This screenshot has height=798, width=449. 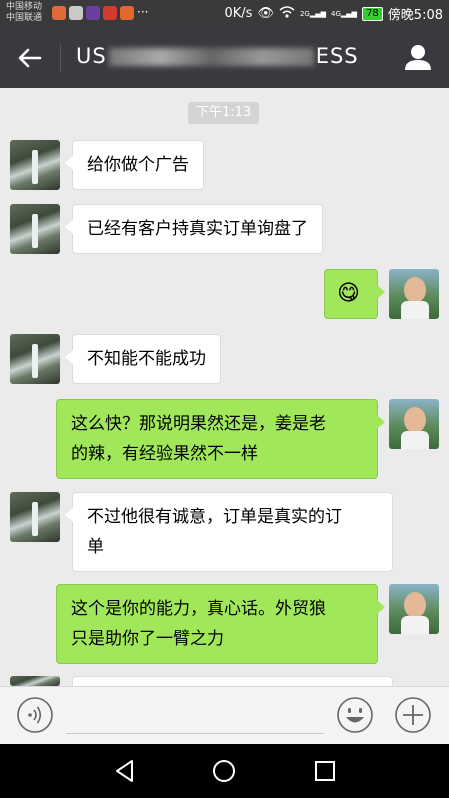 I want to click on signal-1-icon: 2G▂▄▆, so click(x=313, y=13).